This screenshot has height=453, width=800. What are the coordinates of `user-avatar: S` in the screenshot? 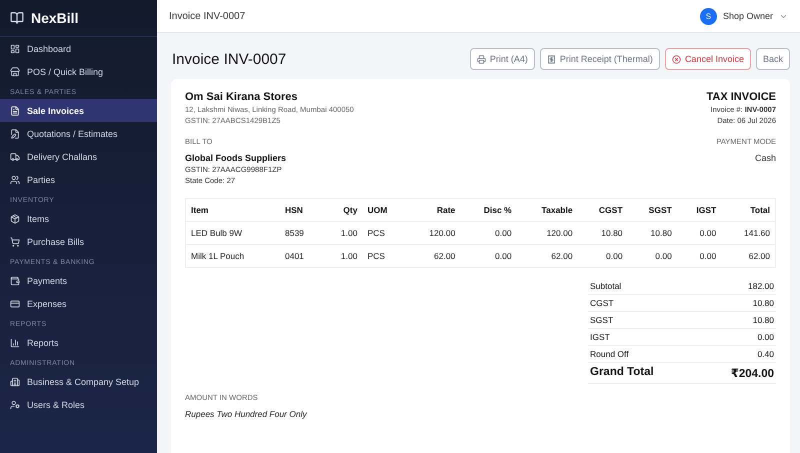 It's located at (708, 16).